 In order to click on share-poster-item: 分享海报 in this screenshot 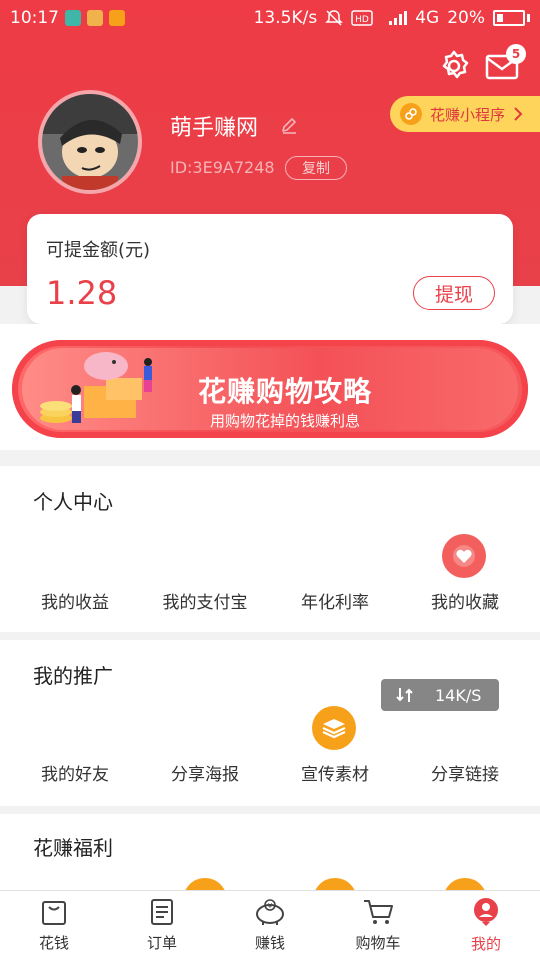, I will do `click(205, 772)`.